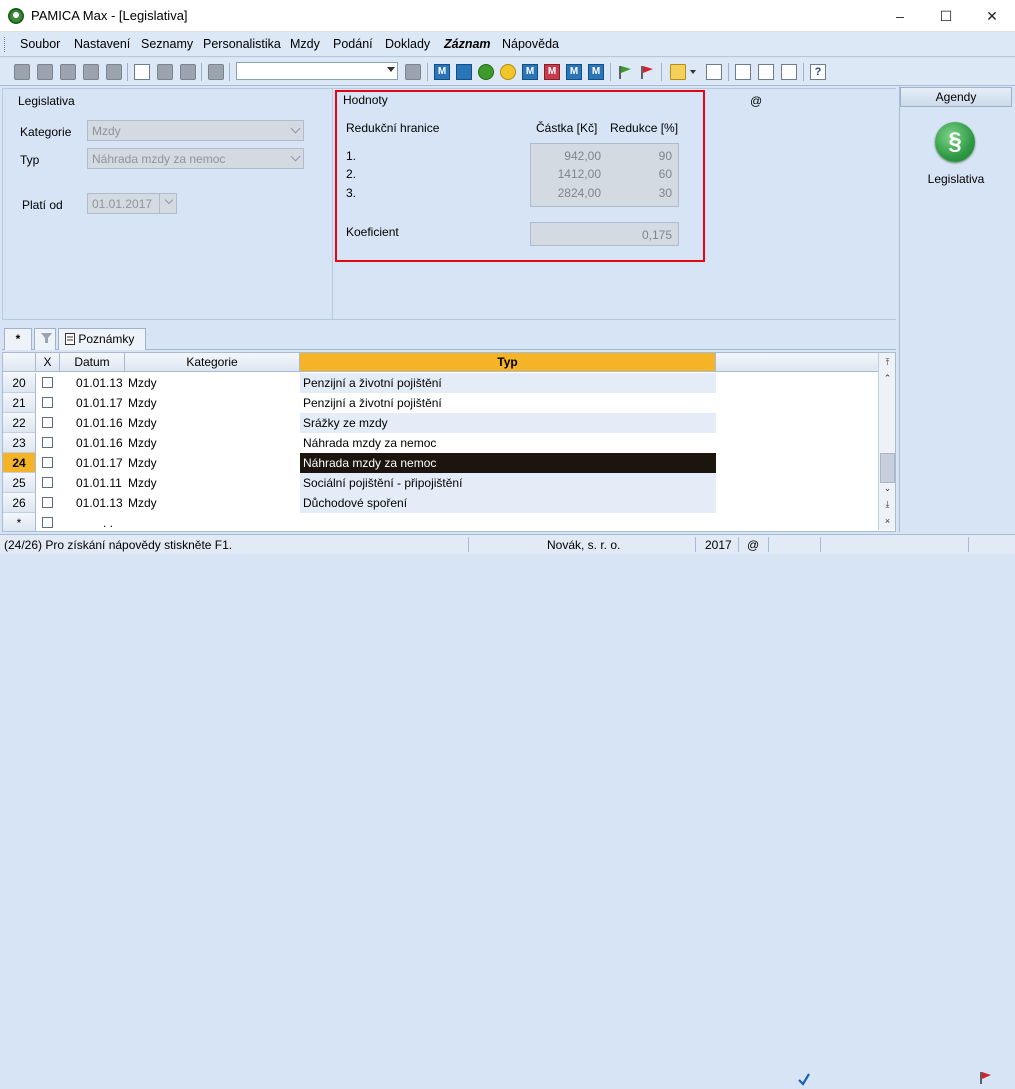  What do you see at coordinates (30, 160) in the screenshot?
I see `typ-label: Typ` at bounding box center [30, 160].